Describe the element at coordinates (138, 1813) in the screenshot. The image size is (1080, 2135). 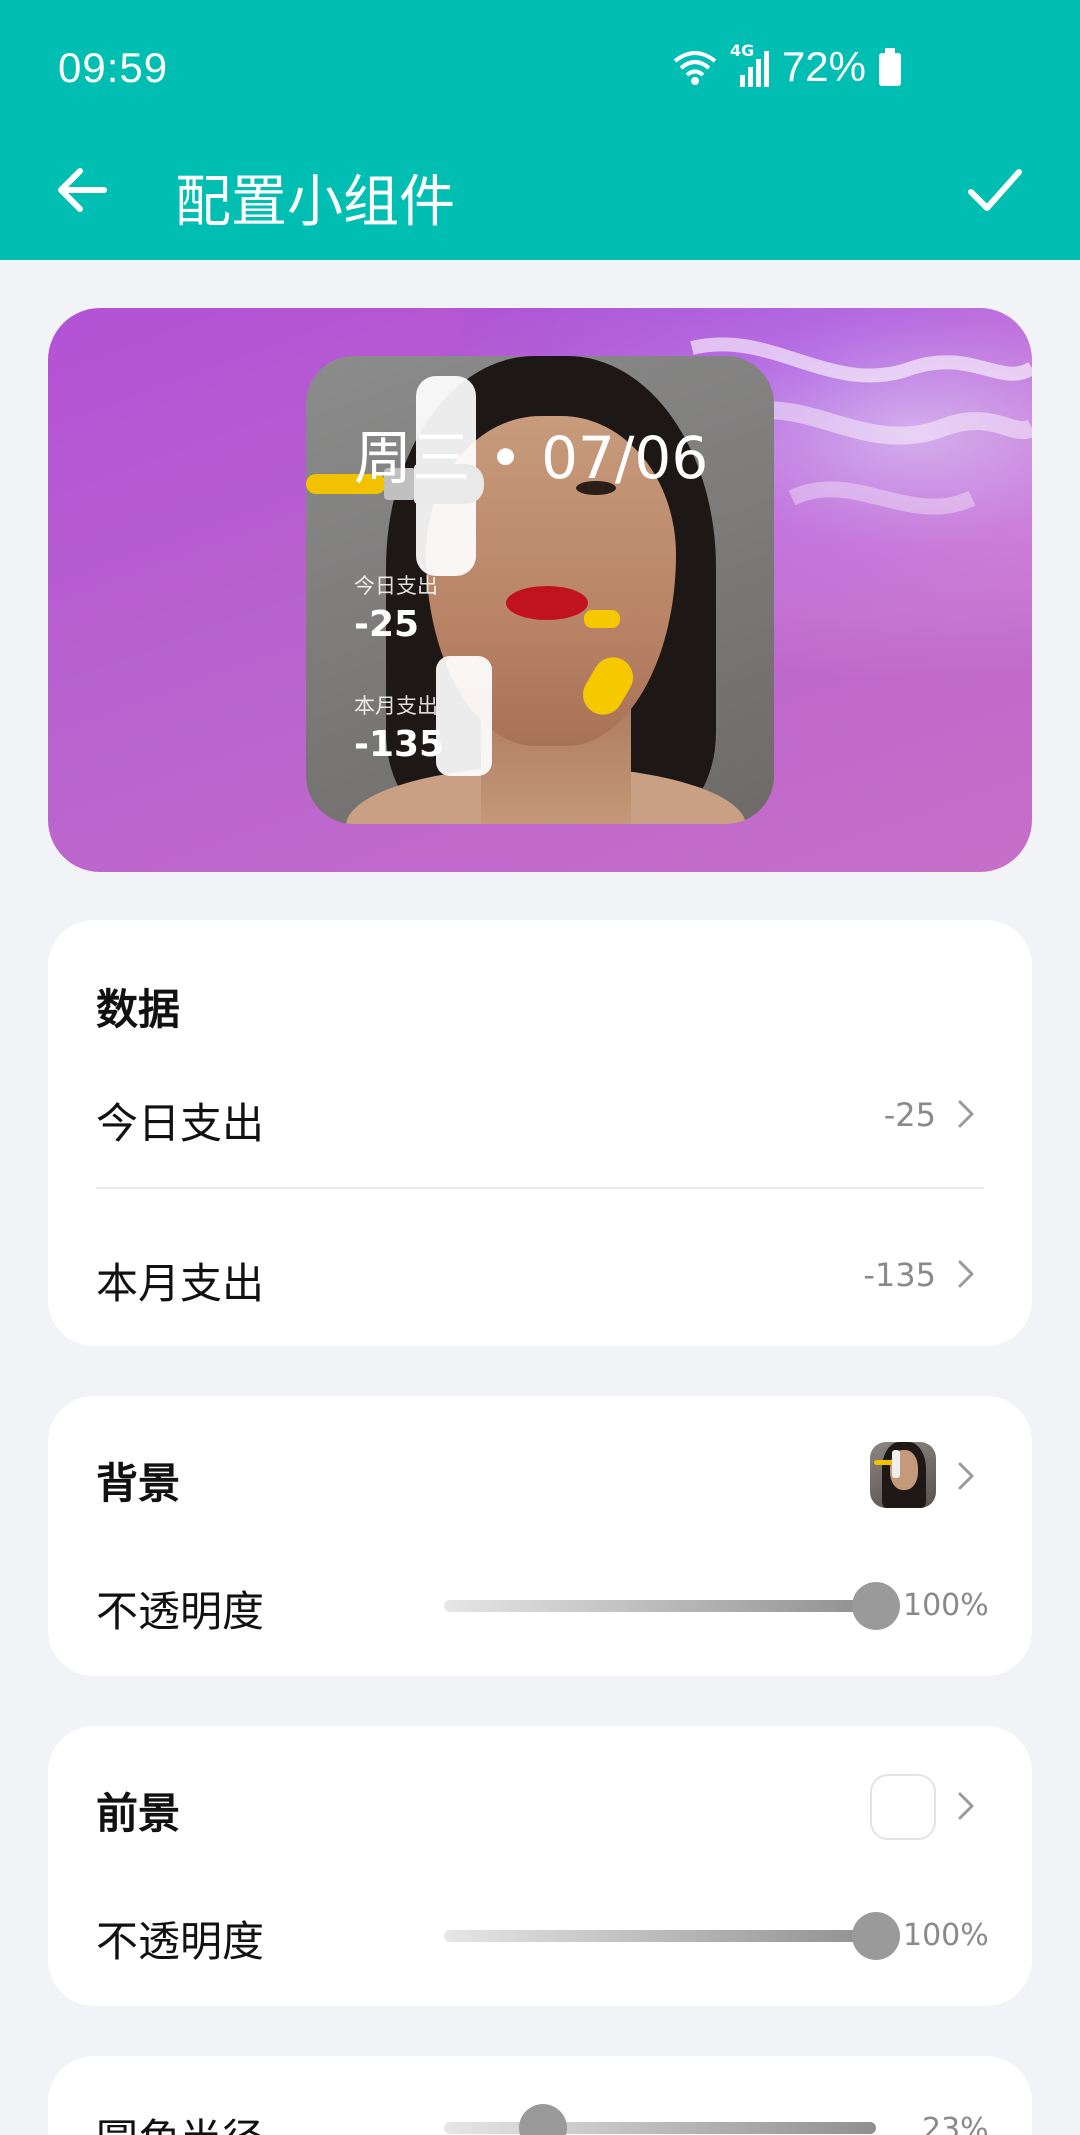
I see `foreground-section-title: 前景` at that location.